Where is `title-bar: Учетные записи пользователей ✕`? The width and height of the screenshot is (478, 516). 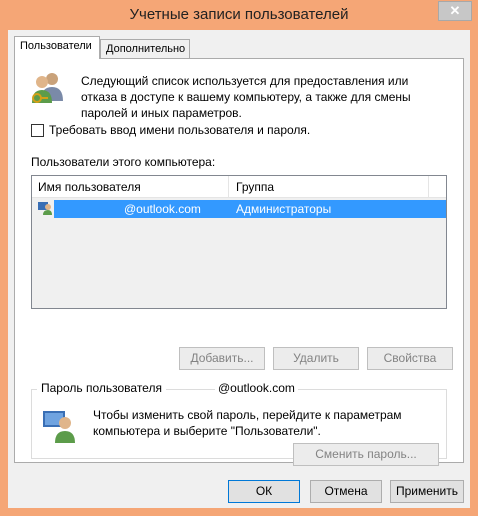 title-bar: Учетные записи пользователей ✕ is located at coordinates (239, 15).